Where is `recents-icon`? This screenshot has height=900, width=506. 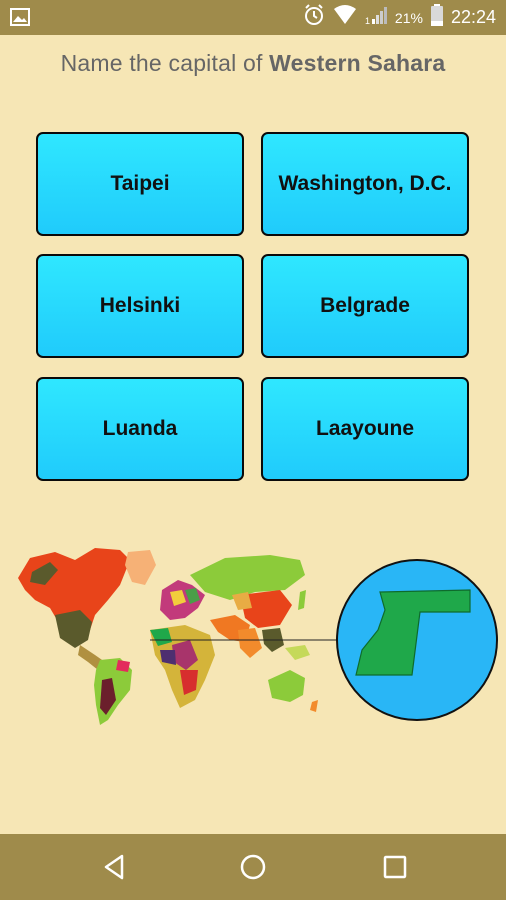 recents-icon is located at coordinates (395, 867).